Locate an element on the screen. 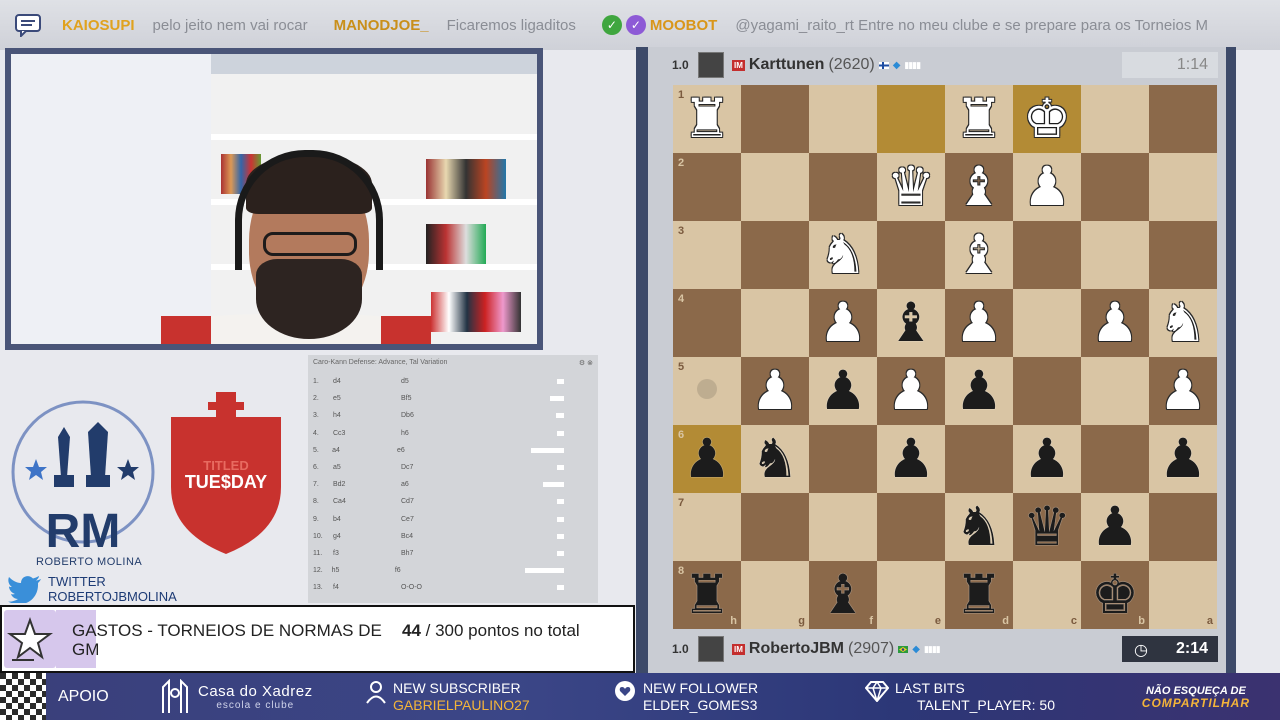 Image resolution: width=1280 pixels, height=720 pixels. board-square: a is located at coordinates (1183, 595).